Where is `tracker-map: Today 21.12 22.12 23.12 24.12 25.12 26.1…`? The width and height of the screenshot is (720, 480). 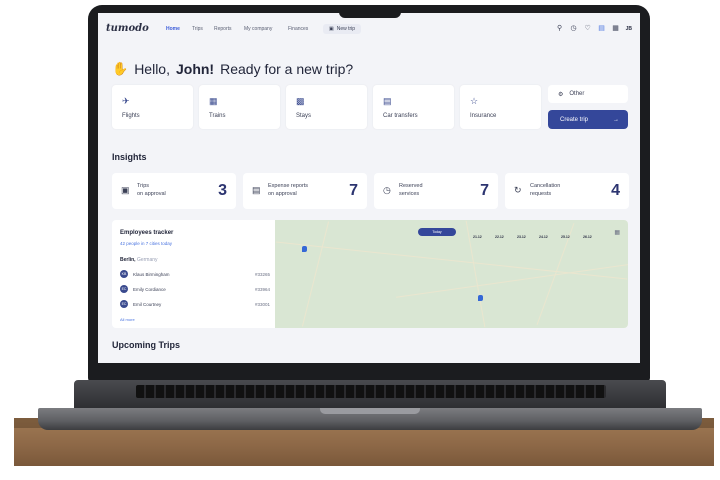
tracker-map: Today 21.12 22.12 23.12 24.12 25.12 26.1… is located at coordinates (451, 274).